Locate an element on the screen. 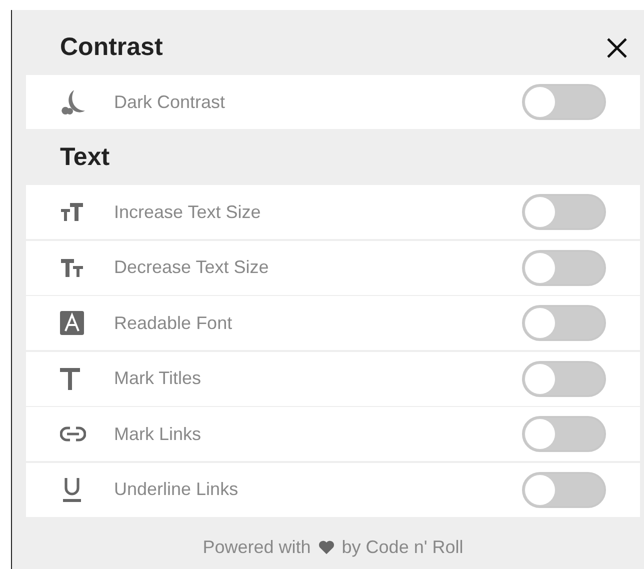 Image resolution: width=644 pixels, height=569 pixels. footer-text: Powered with is located at coordinates (256, 547).